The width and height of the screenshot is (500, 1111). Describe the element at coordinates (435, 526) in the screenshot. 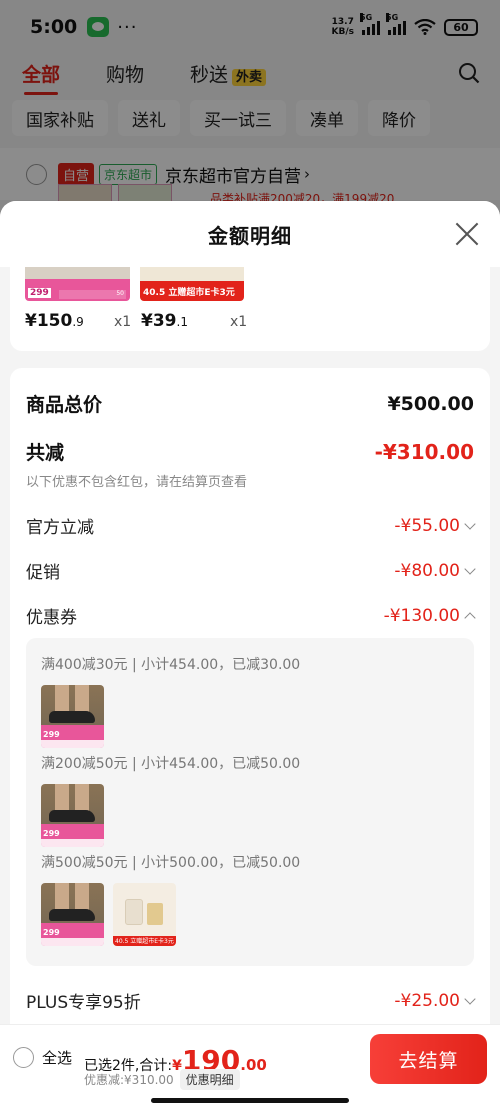

I see `official-discount-value: -¥55.00` at that location.